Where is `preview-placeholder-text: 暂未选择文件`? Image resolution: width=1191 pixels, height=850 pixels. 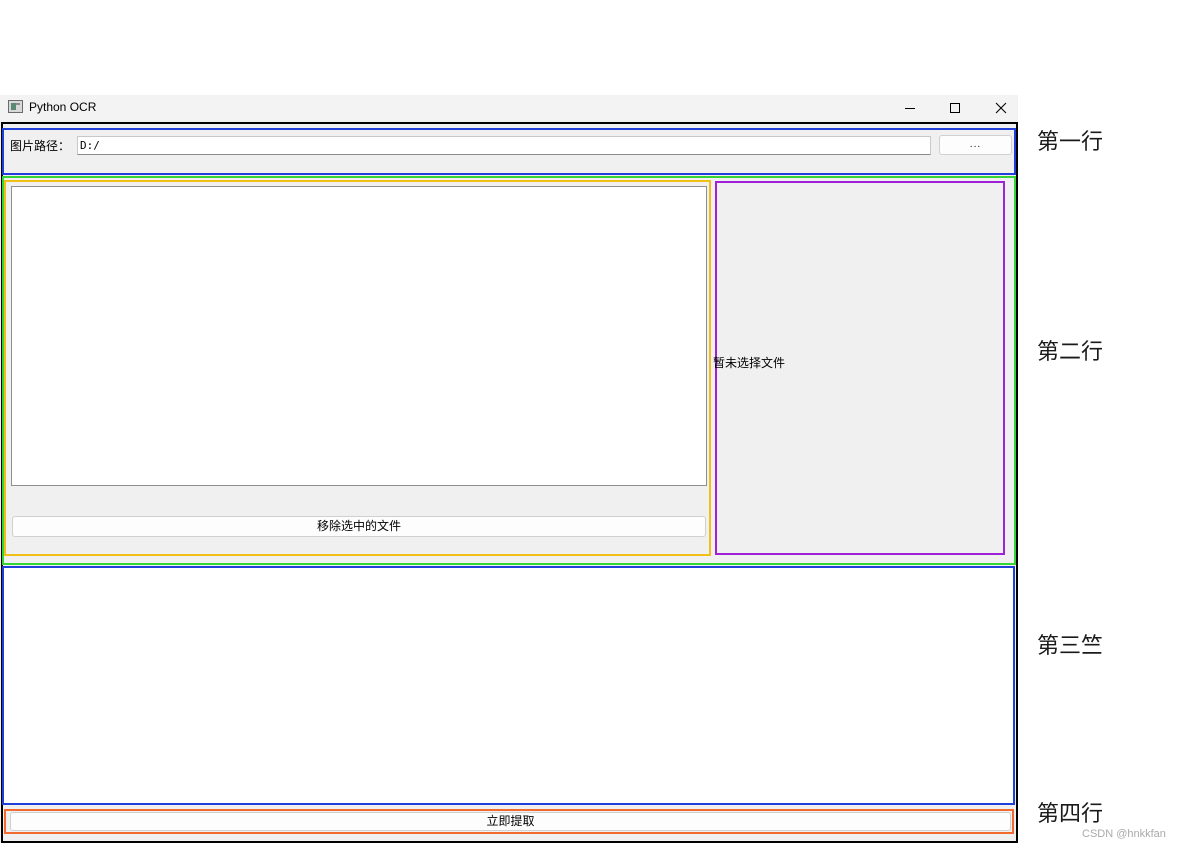 preview-placeholder-text: 暂未选择文件 is located at coordinates (749, 363).